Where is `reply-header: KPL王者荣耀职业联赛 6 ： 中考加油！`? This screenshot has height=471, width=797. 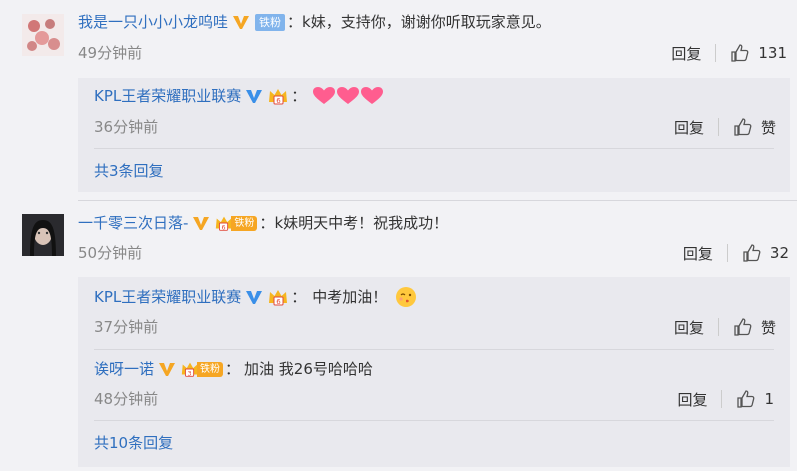
reply-header: KPL王者荣耀职业联赛 6 ： 中考加油！ is located at coordinates (255, 297).